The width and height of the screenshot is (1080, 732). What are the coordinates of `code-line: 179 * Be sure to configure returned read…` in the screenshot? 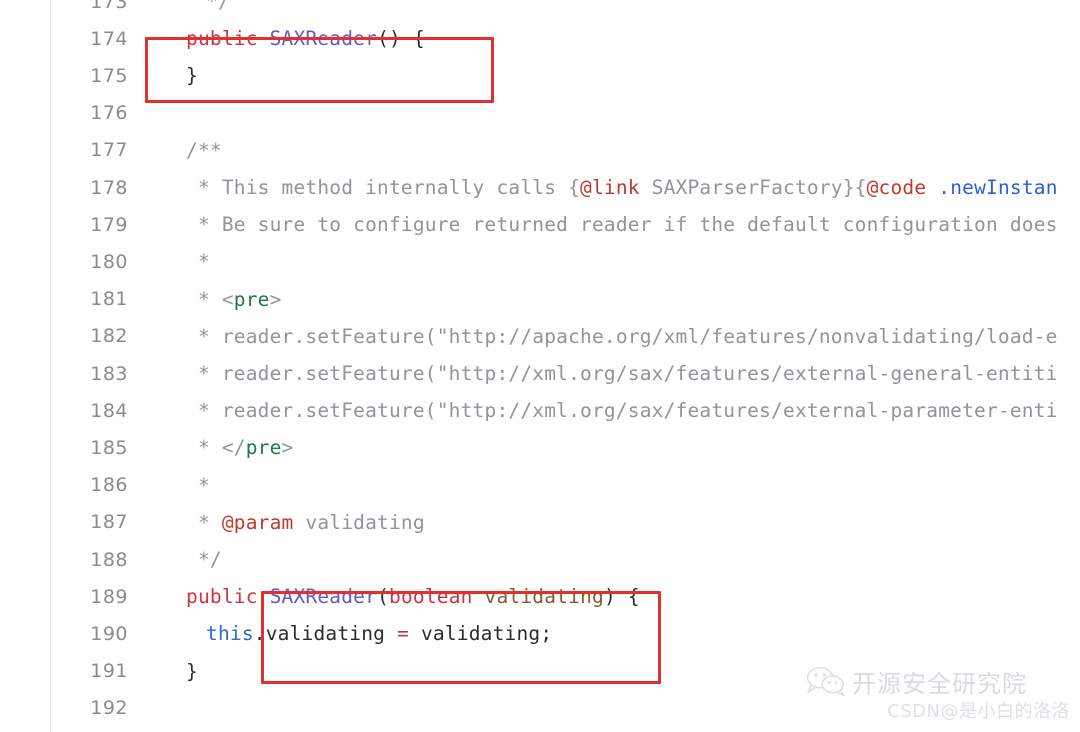 It's located at (540, 224).